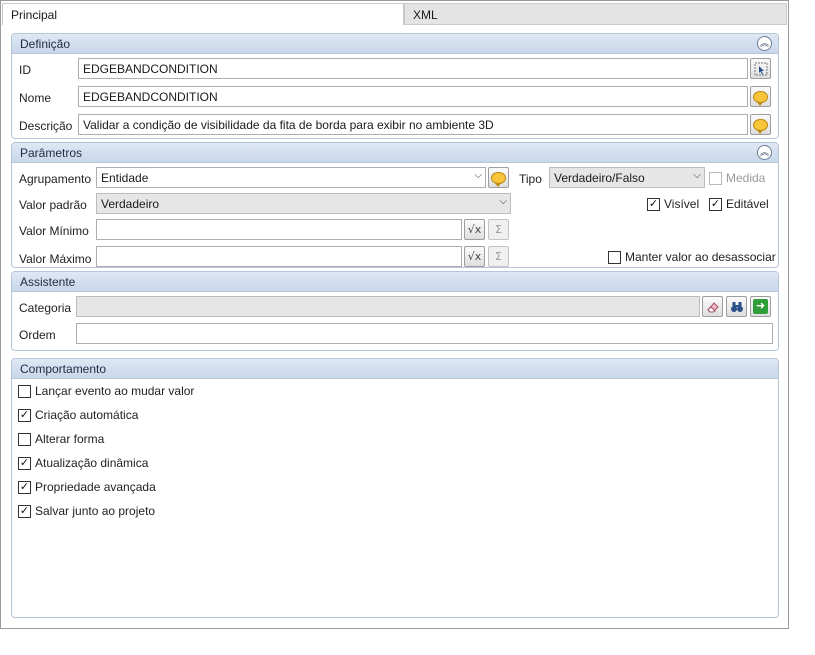 The height and width of the screenshot is (655, 815). Describe the element at coordinates (125, 178) in the screenshot. I see `agrupamento-value: Entidade` at that location.